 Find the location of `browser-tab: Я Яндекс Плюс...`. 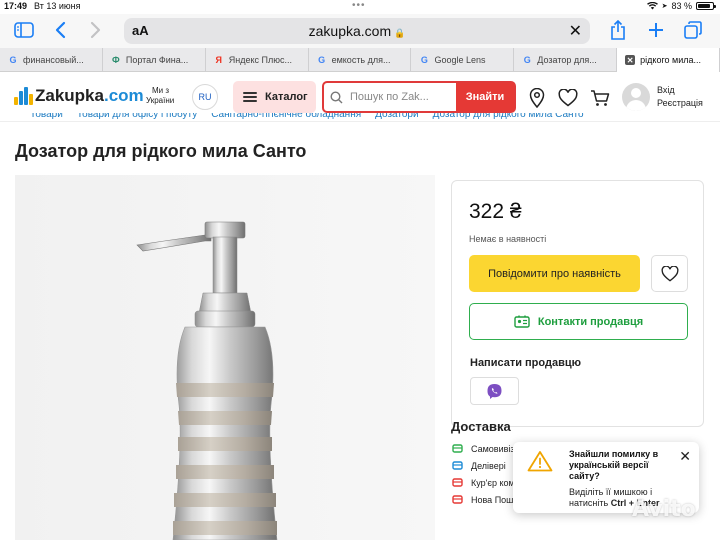

browser-tab: Я Яндекс Плюс... is located at coordinates (257, 60).